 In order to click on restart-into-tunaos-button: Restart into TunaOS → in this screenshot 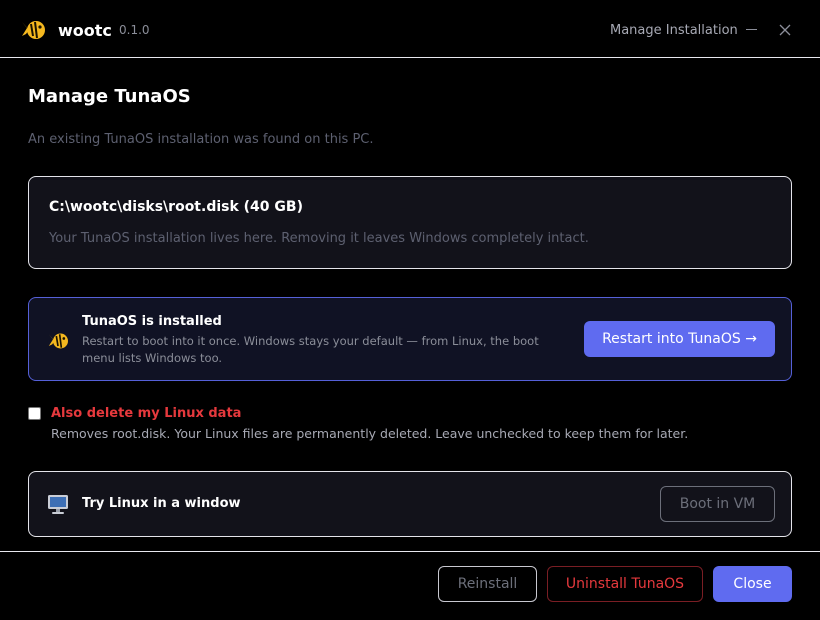, I will do `click(679, 339)`.